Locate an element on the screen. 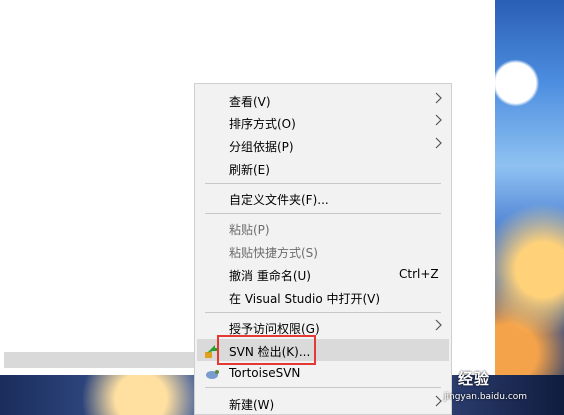 The width and height of the screenshot is (564, 415). menu-item-view: 查看(V) is located at coordinates (323, 100).